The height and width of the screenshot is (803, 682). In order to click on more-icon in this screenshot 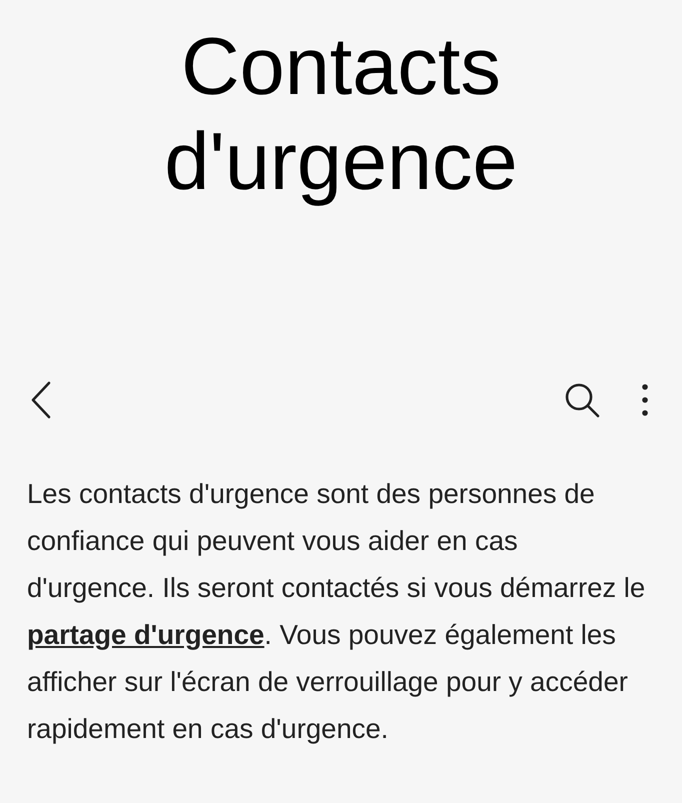, I will do `click(645, 400)`.